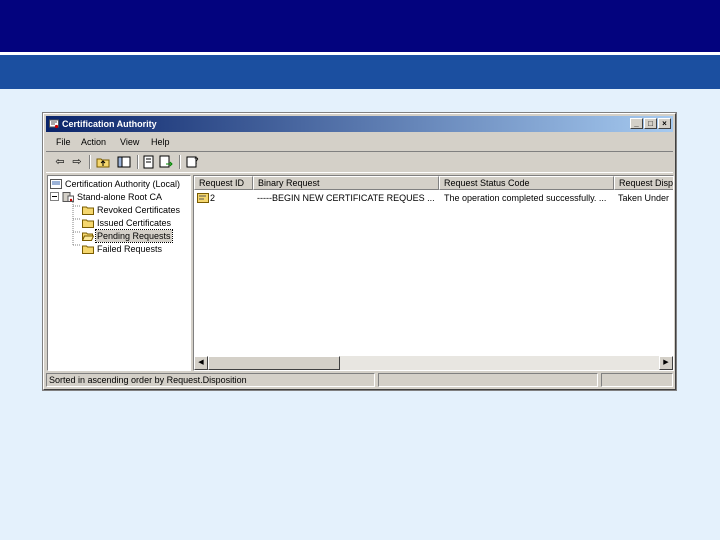  I want to click on menu-file: File, so click(63, 142).